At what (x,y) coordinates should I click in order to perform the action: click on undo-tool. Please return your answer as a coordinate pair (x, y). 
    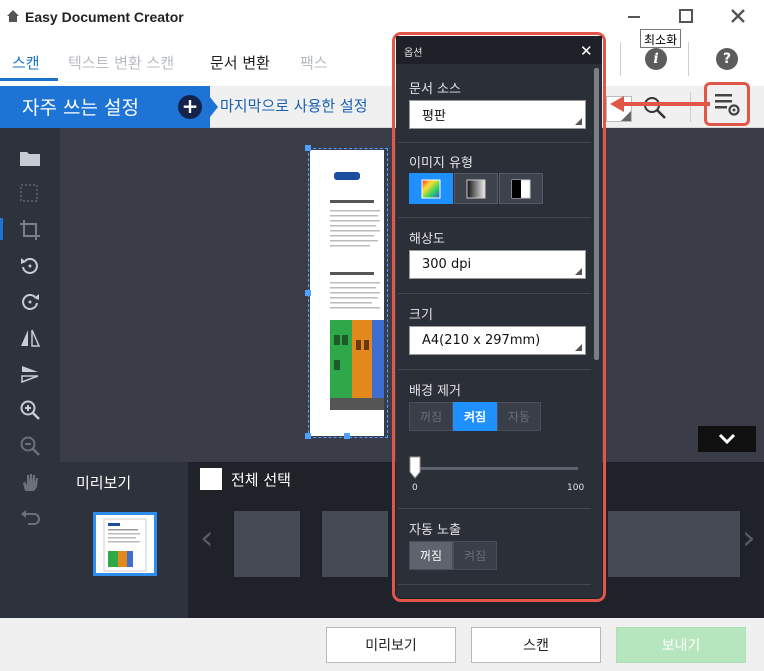
    Looking at the image, I should click on (30, 518).